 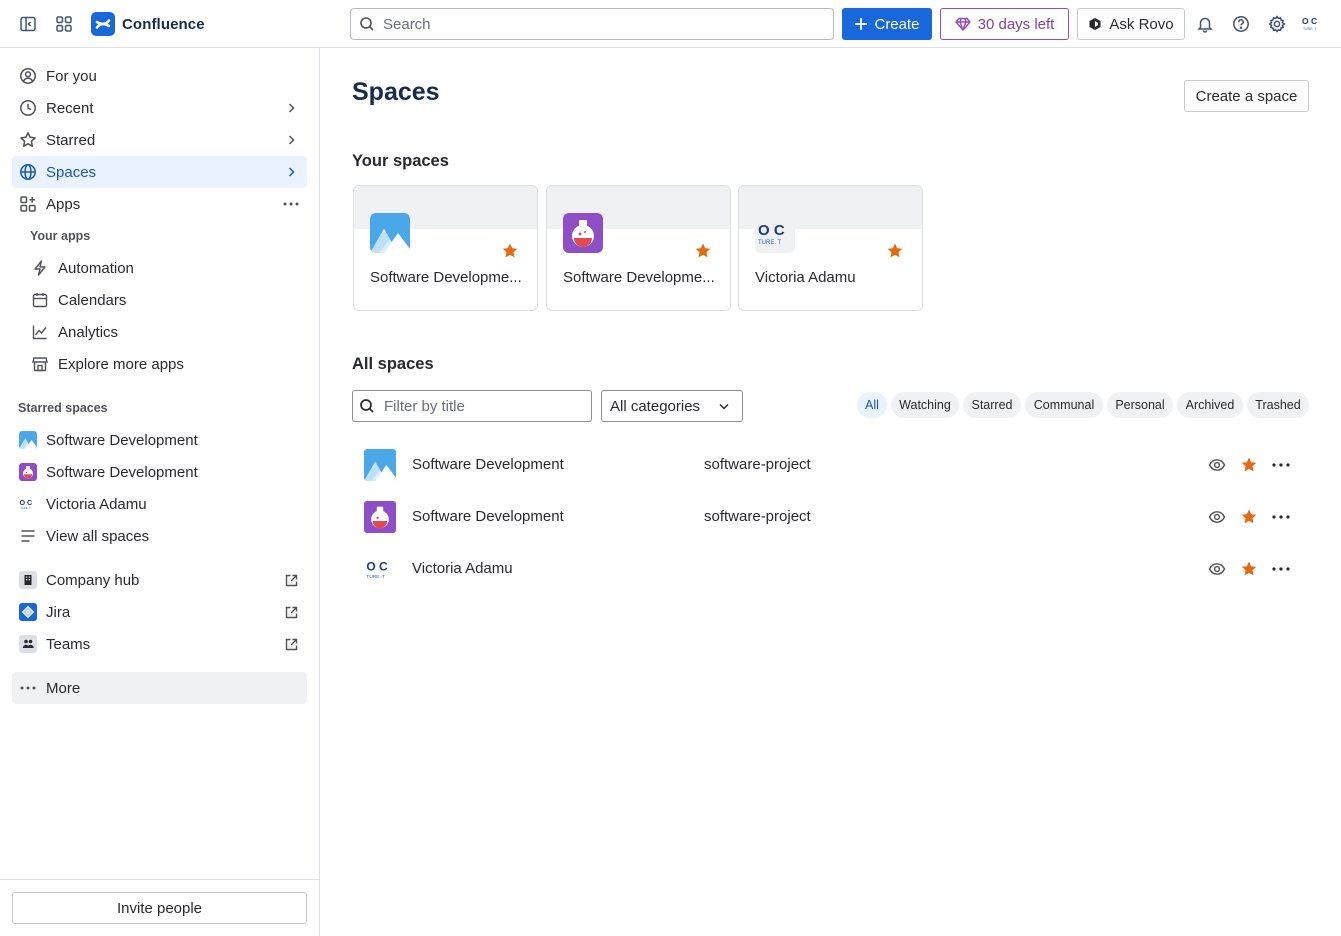 What do you see at coordinates (962, 24) in the screenshot?
I see `diamond-icon` at bounding box center [962, 24].